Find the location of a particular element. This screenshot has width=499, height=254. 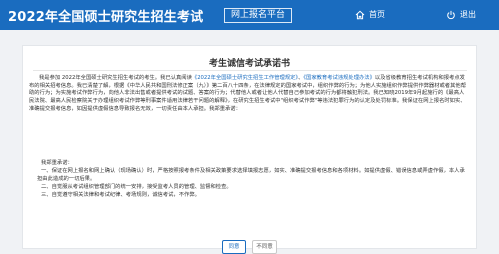

document-title: 考生诚信考试承诺书 is located at coordinates (249, 64).